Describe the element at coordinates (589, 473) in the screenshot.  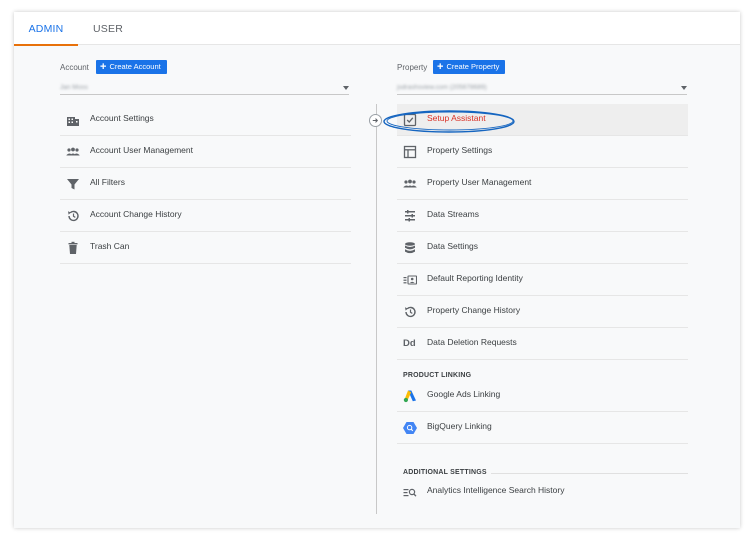
I see `section-rule` at that location.